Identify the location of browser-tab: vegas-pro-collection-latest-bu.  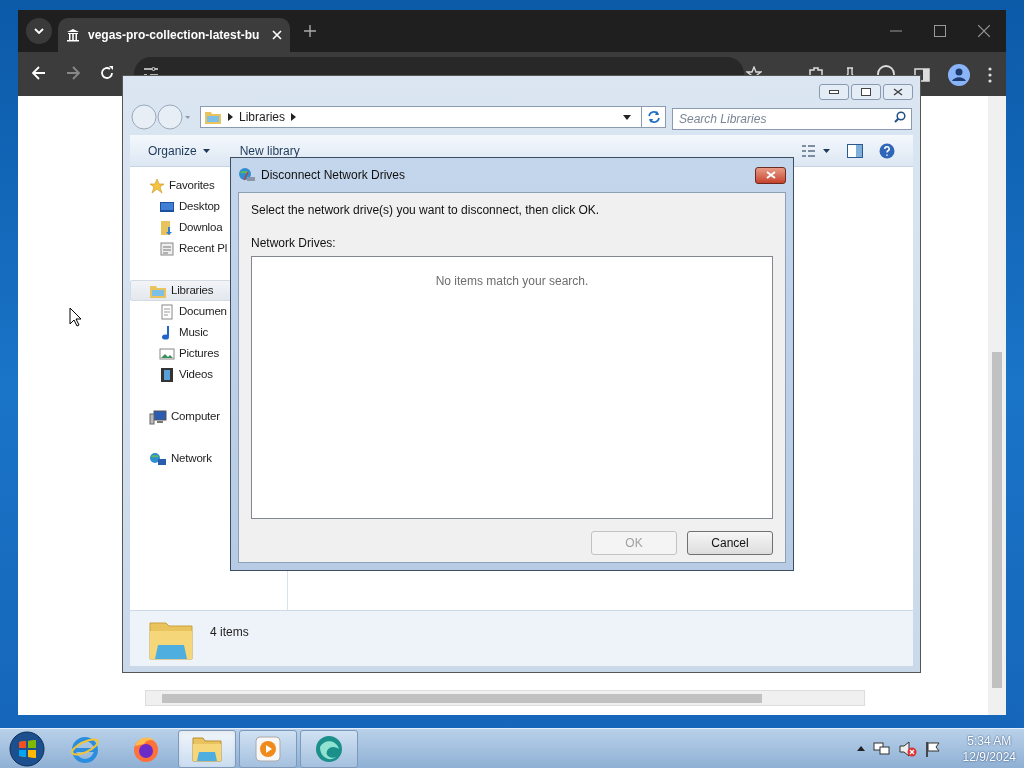
(174, 35).